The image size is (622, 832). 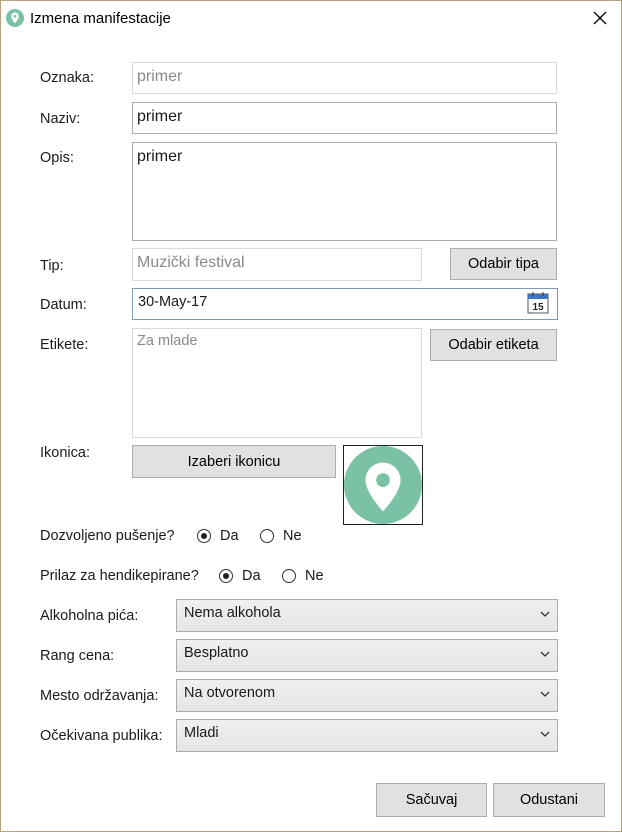 What do you see at coordinates (344, 78) in the screenshot?
I see `oznaka-field: primer` at bounding box center [344, 78].